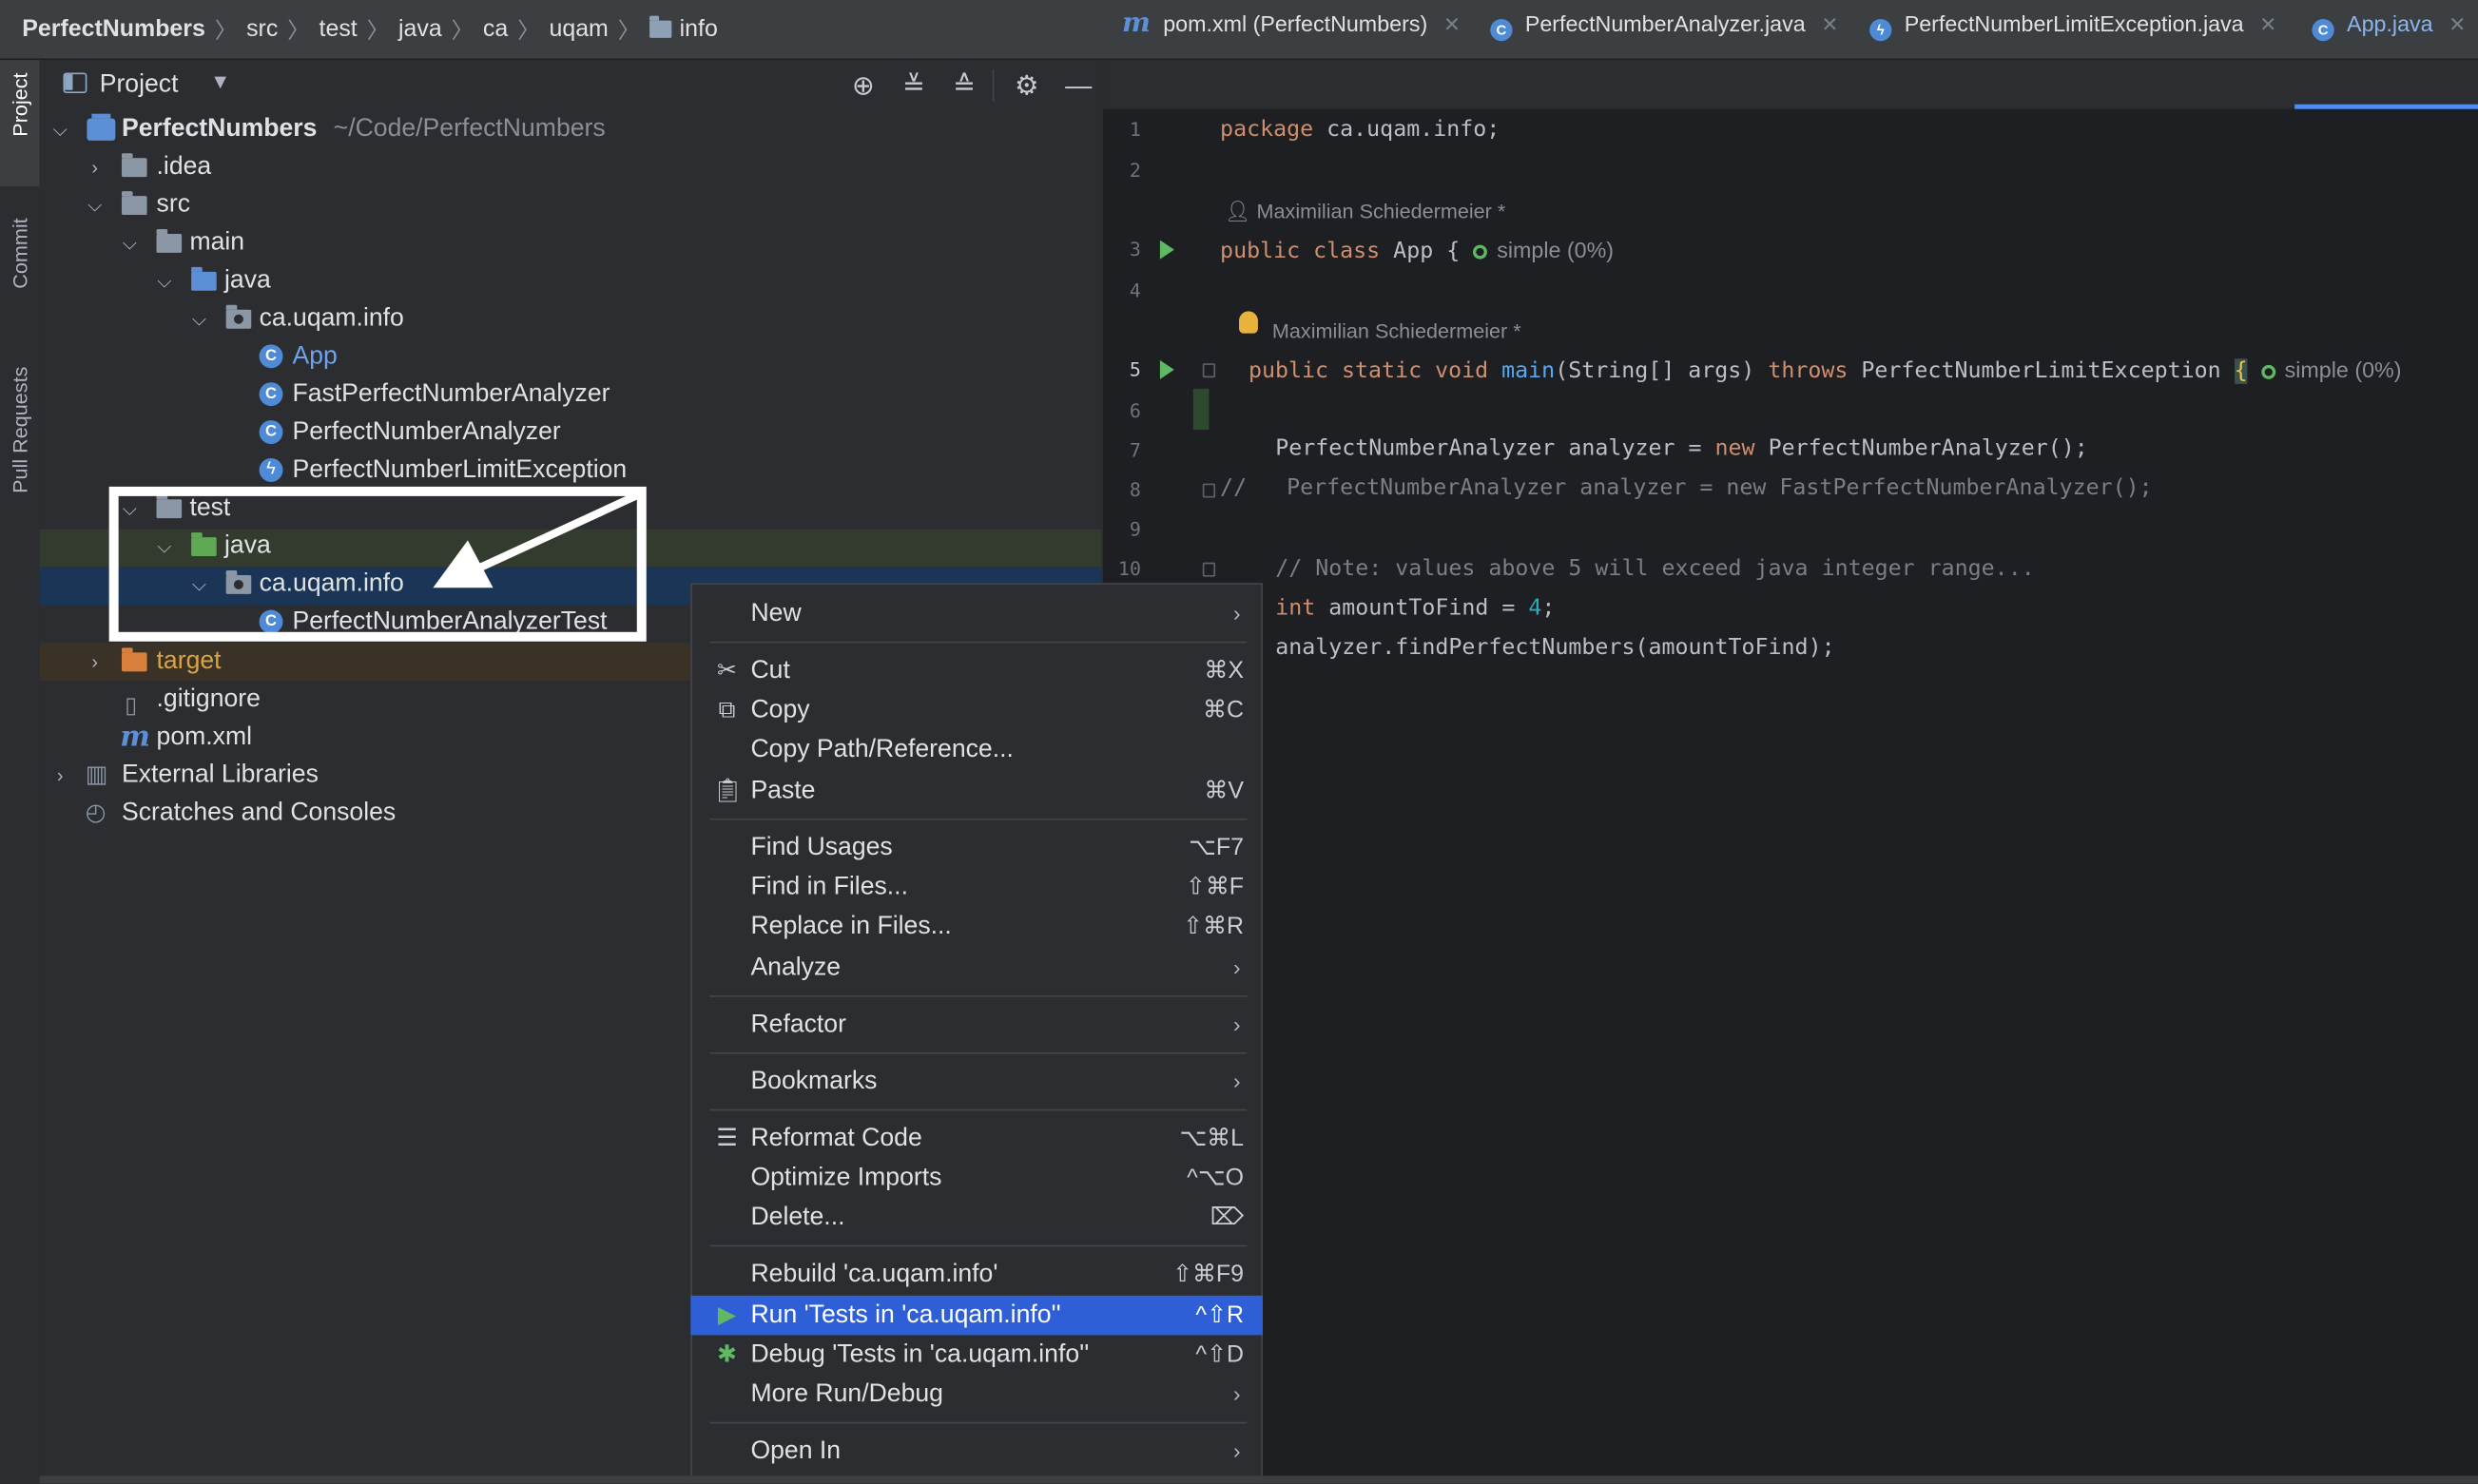 The width and height of the screenshot is (2478, 1484). What do you see at coordinates (1415, 608) in the screenshot?
I see `code-line-11: int amountToFind = 4;` at bounding box center [1415, 608].